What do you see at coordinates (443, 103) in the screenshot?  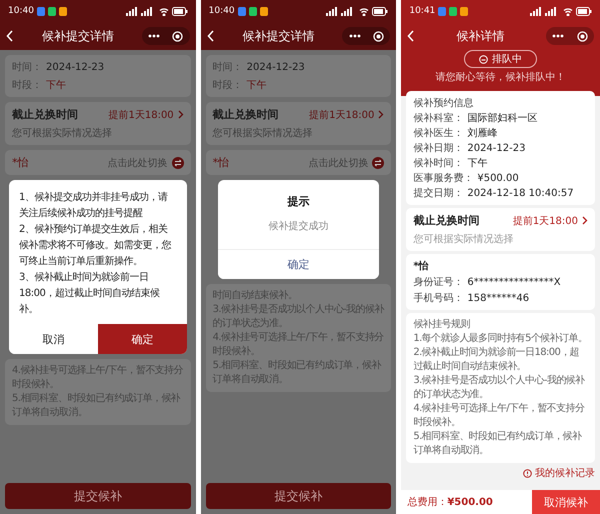 I see `card-title: 候补预约信息` at bounding box center [443, 103].